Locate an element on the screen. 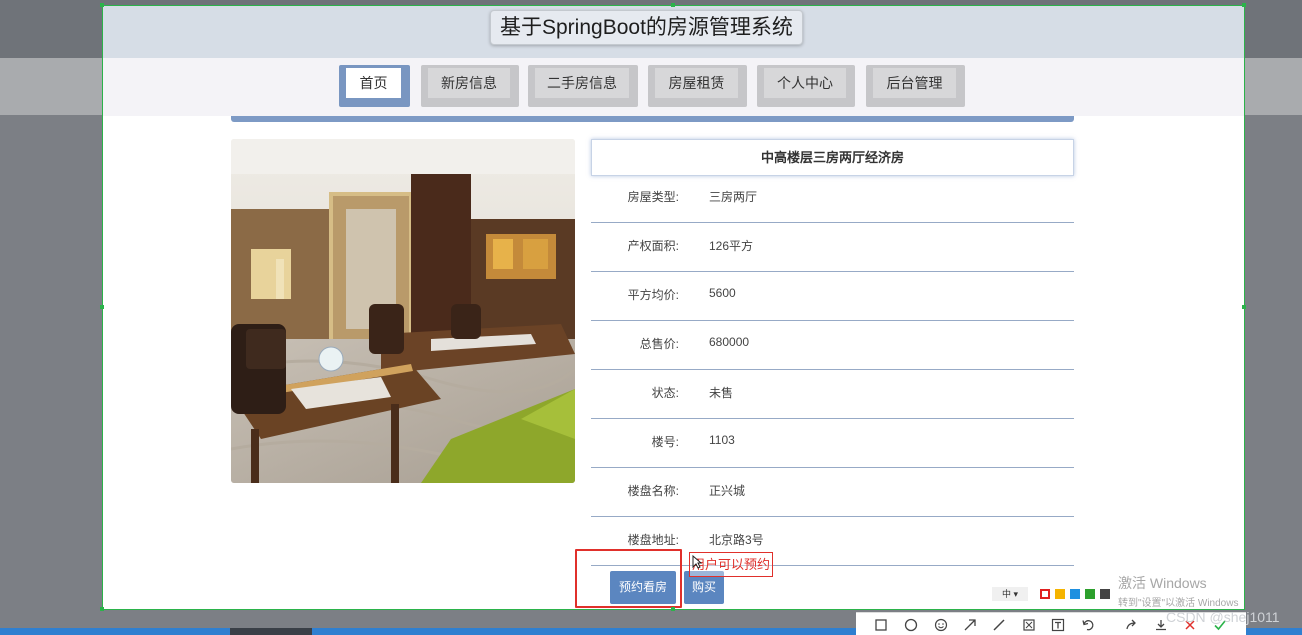 The image size is (1302, 635). share-icon is located at coordinates (1132, 625).